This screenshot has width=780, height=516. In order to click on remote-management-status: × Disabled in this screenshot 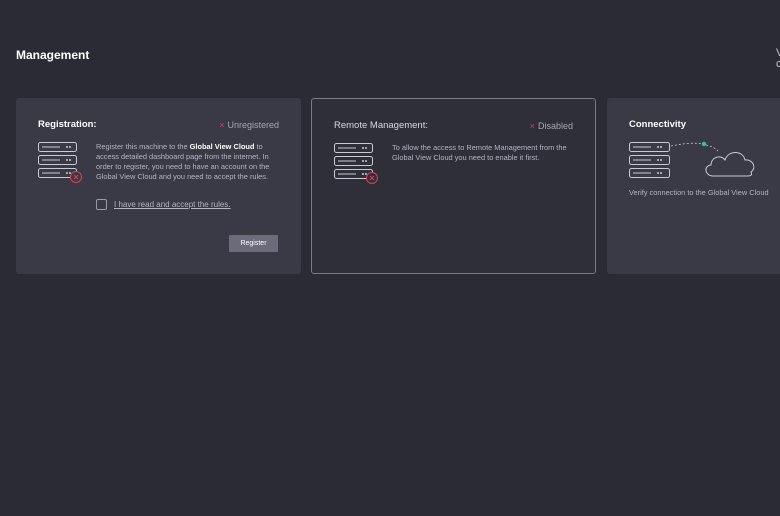, I will do `click(551, 126)`.